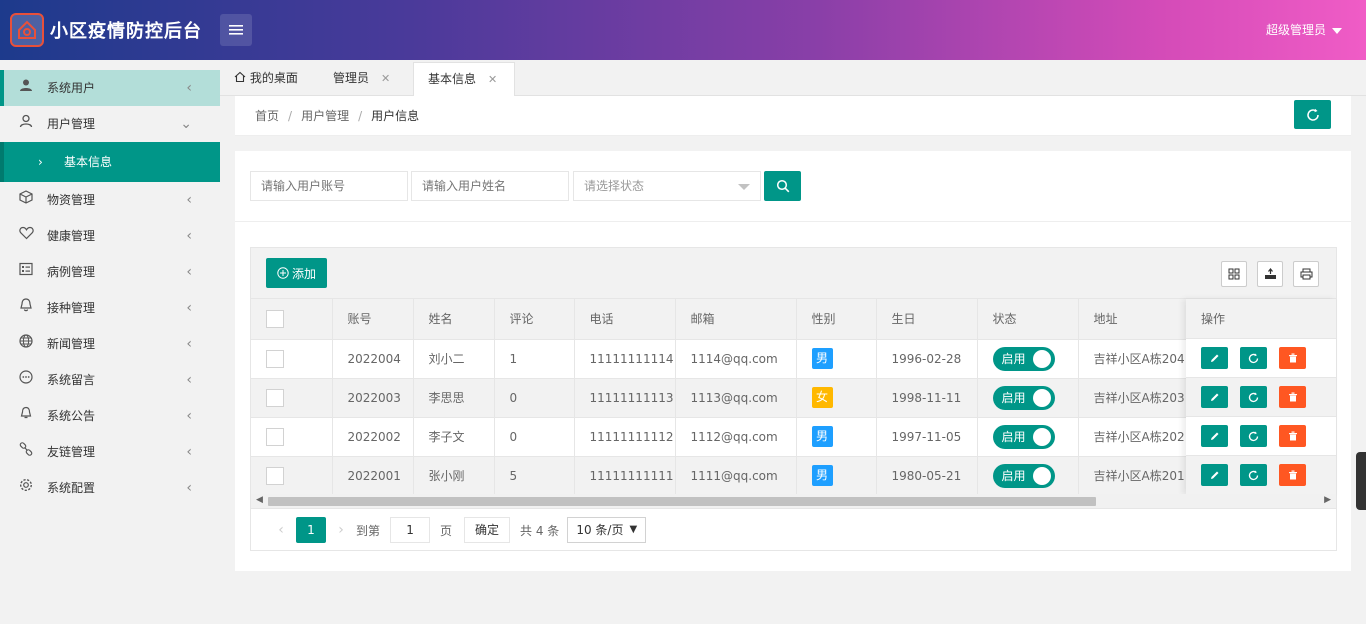 The image size is (1366, 624). Describe the element at coordinates (736, 319) in the screenshot. I see `column-header: 邮箱` at that location.